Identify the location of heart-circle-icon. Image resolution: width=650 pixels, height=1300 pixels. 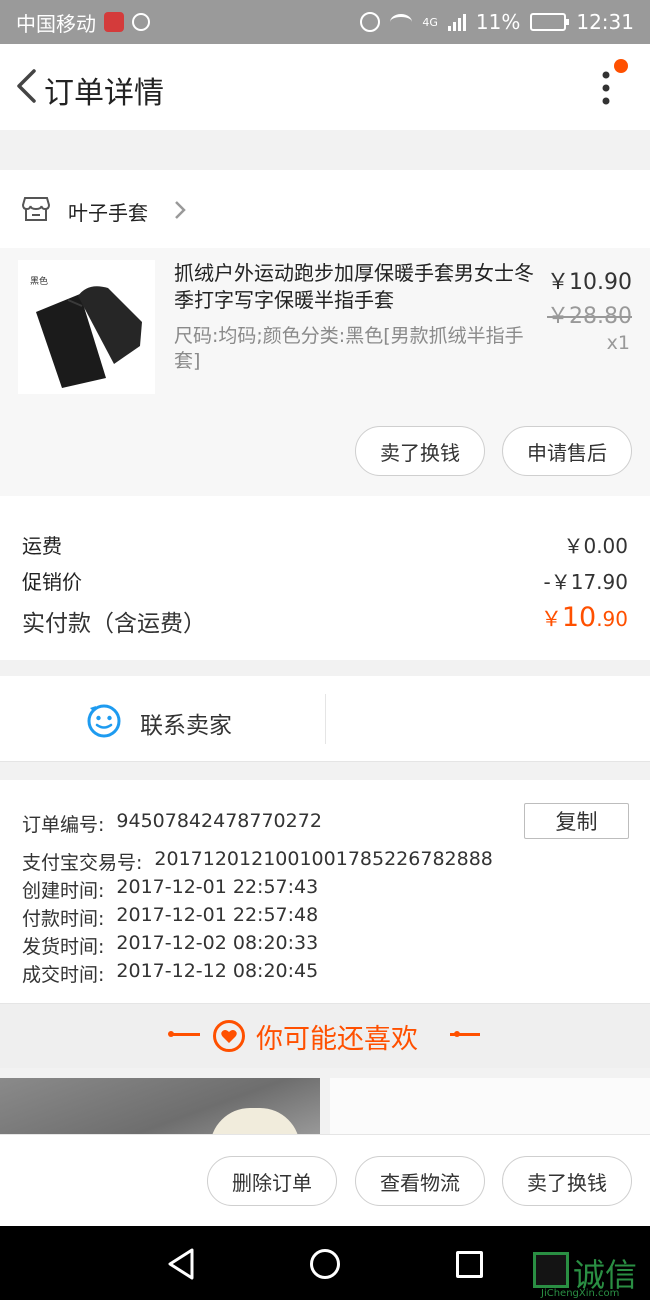
(229, 1036).